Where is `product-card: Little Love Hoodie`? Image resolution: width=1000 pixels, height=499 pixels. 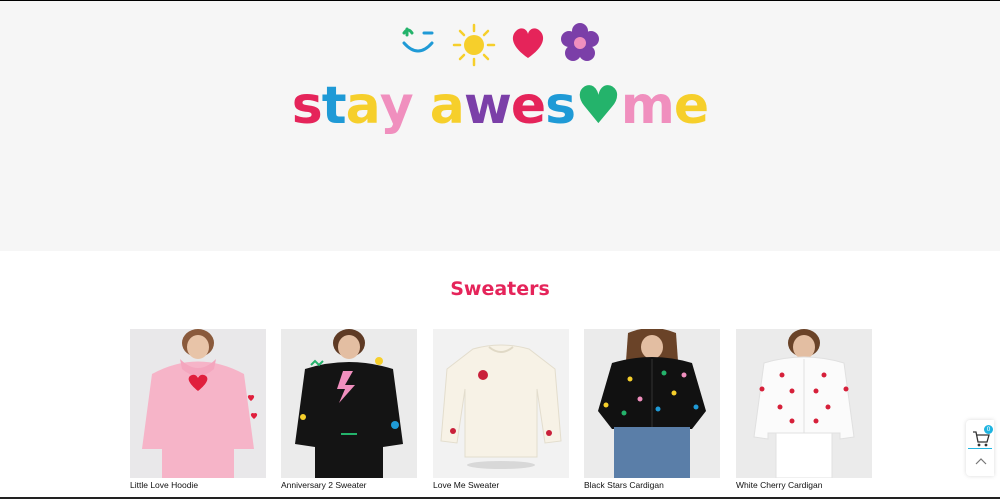
product-card: Little Love Hoodie is located at coordinates (198, 411).